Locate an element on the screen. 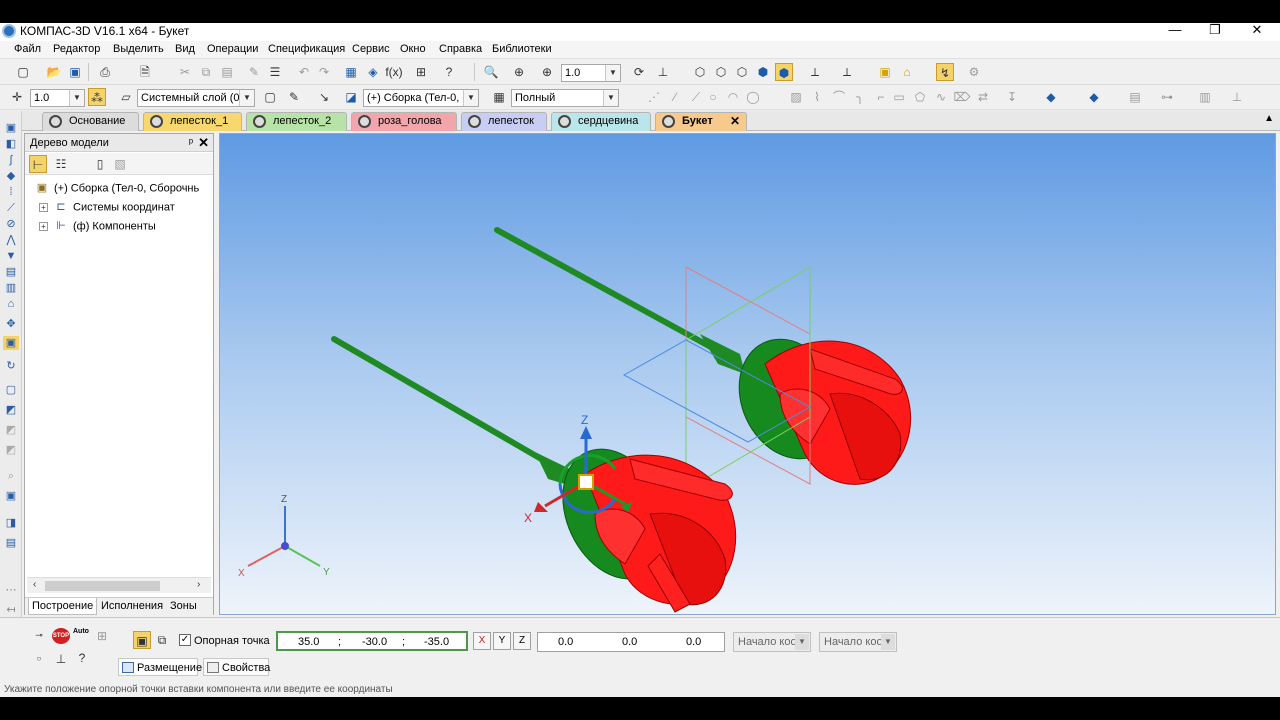 The height and width of the screenshot is (720, 1280). object-icon: ▣ is located at coordinates (885, 72).